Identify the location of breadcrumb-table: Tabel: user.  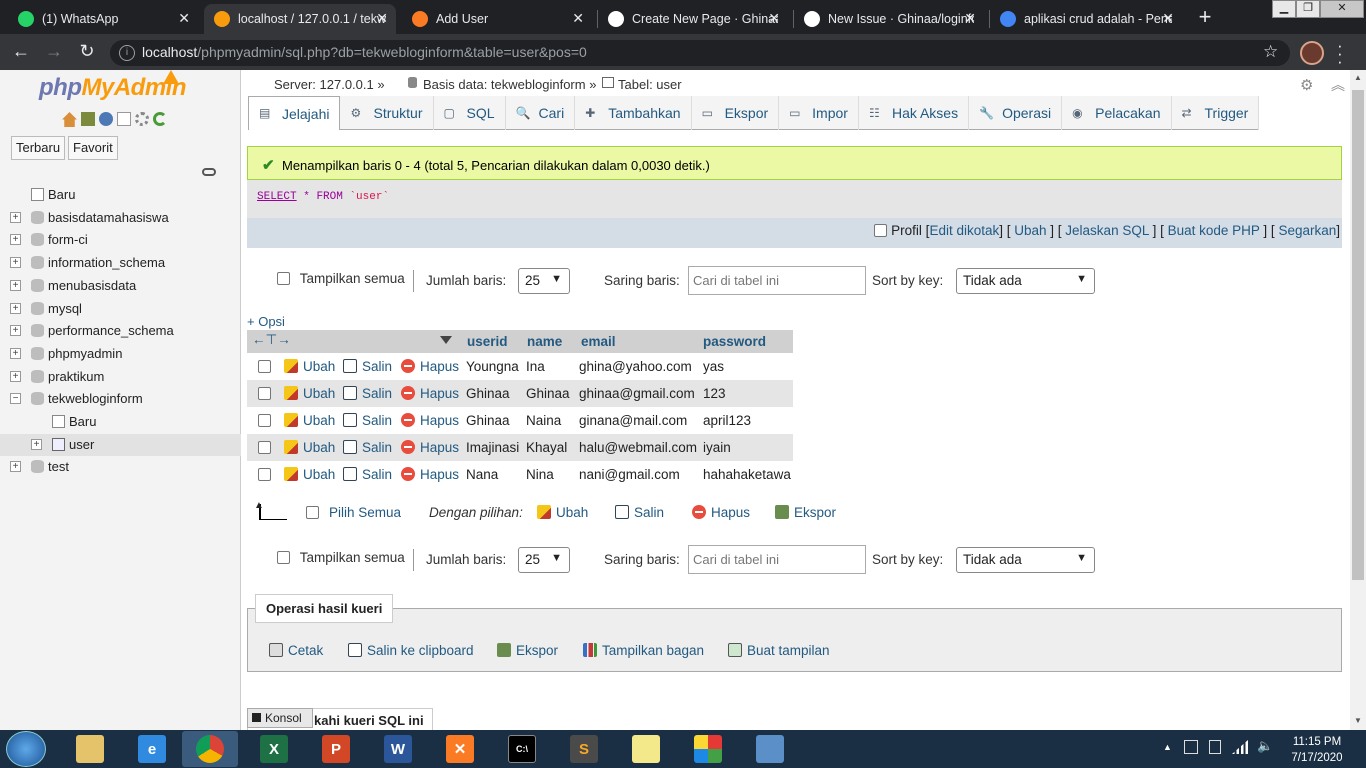
(650, 84).